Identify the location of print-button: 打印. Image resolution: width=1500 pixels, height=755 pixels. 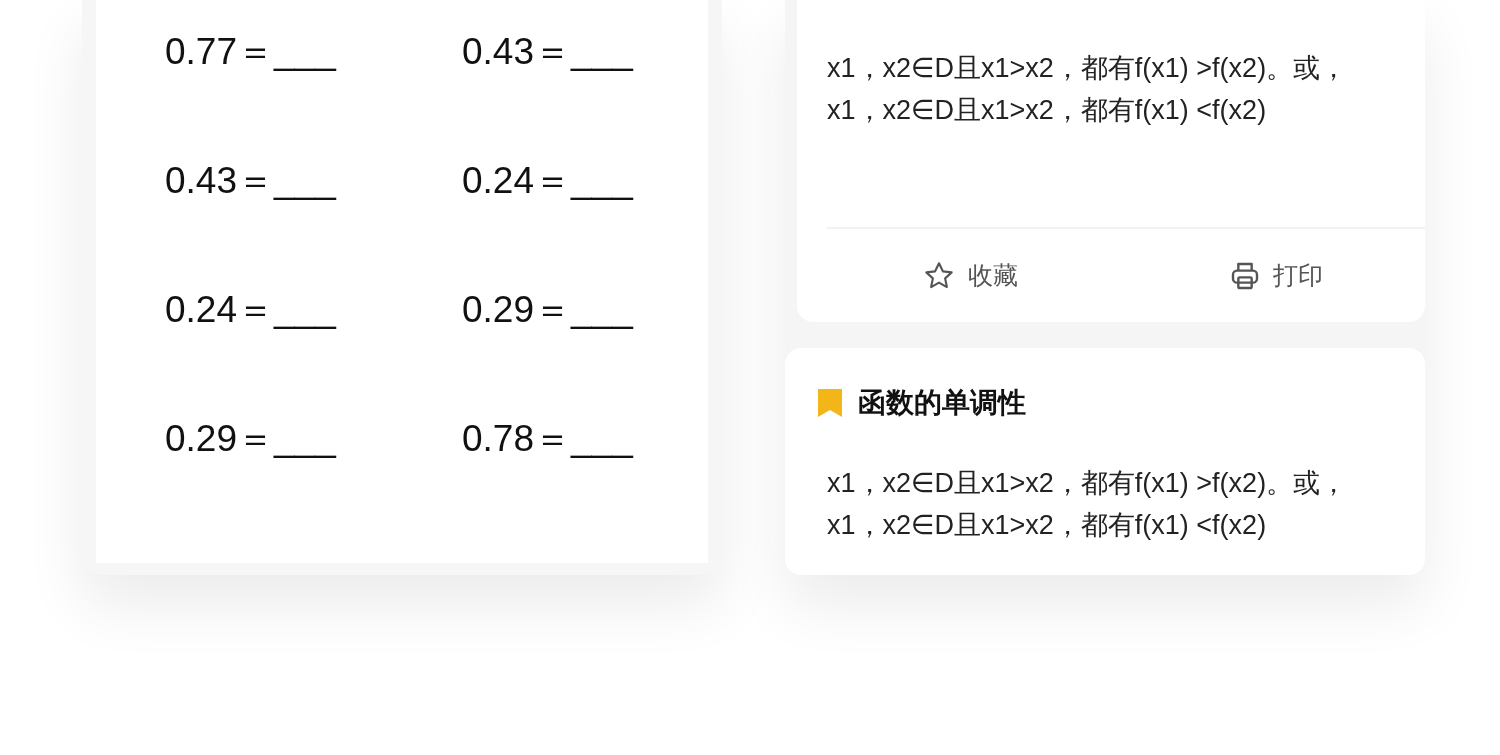
(1271, 275).